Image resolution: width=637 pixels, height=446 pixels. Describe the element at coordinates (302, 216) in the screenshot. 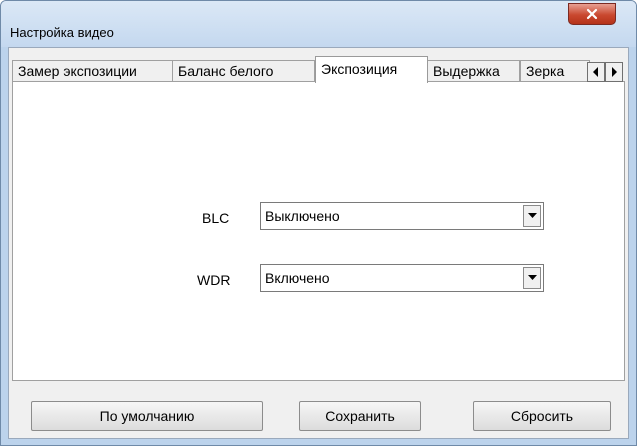

I see `blc-value: Выключено` at that location.